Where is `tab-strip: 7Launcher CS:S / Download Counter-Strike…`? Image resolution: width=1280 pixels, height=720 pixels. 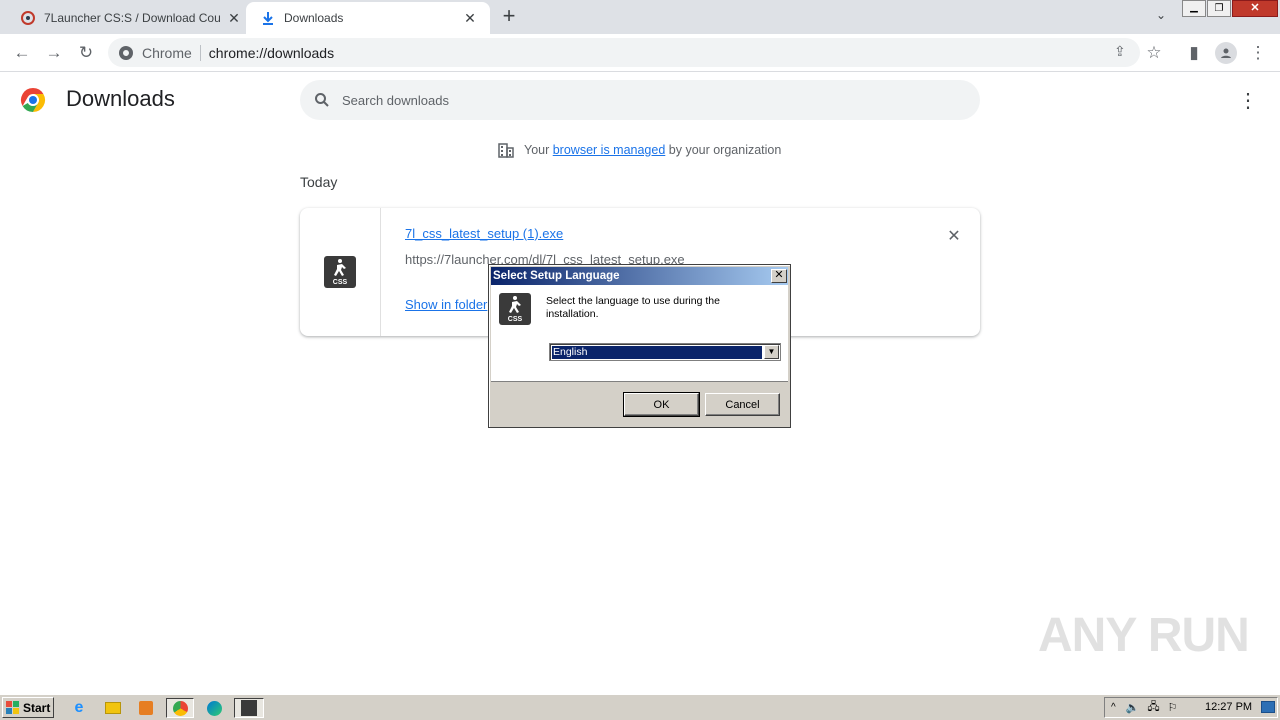
tab-strip: 7Launcher CS:S / Download Counter-Strike… is located at coordinates (640, 17).